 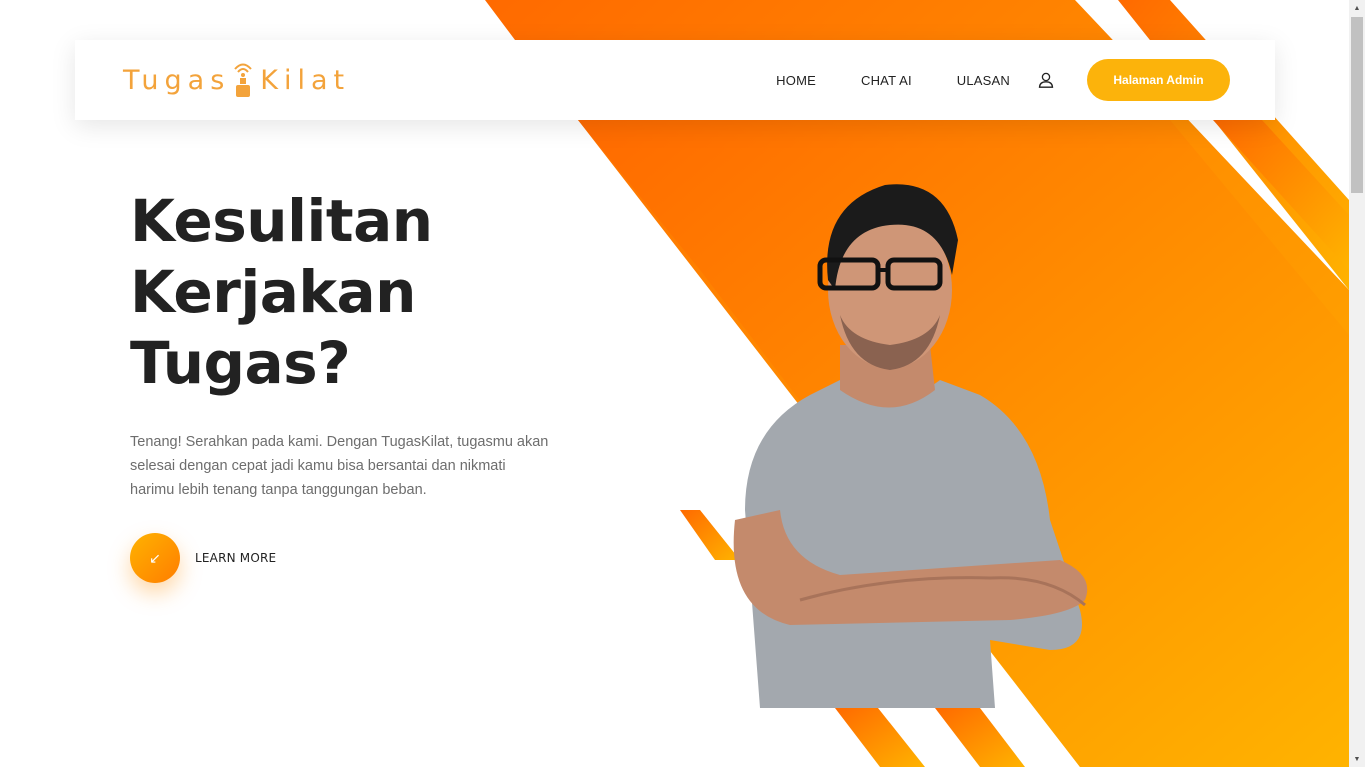 What do you see at coordinates (1158, 80) in the screenshot?
I see `admin-page-button: Halaman Admin` at bounding box center [1158, 80].